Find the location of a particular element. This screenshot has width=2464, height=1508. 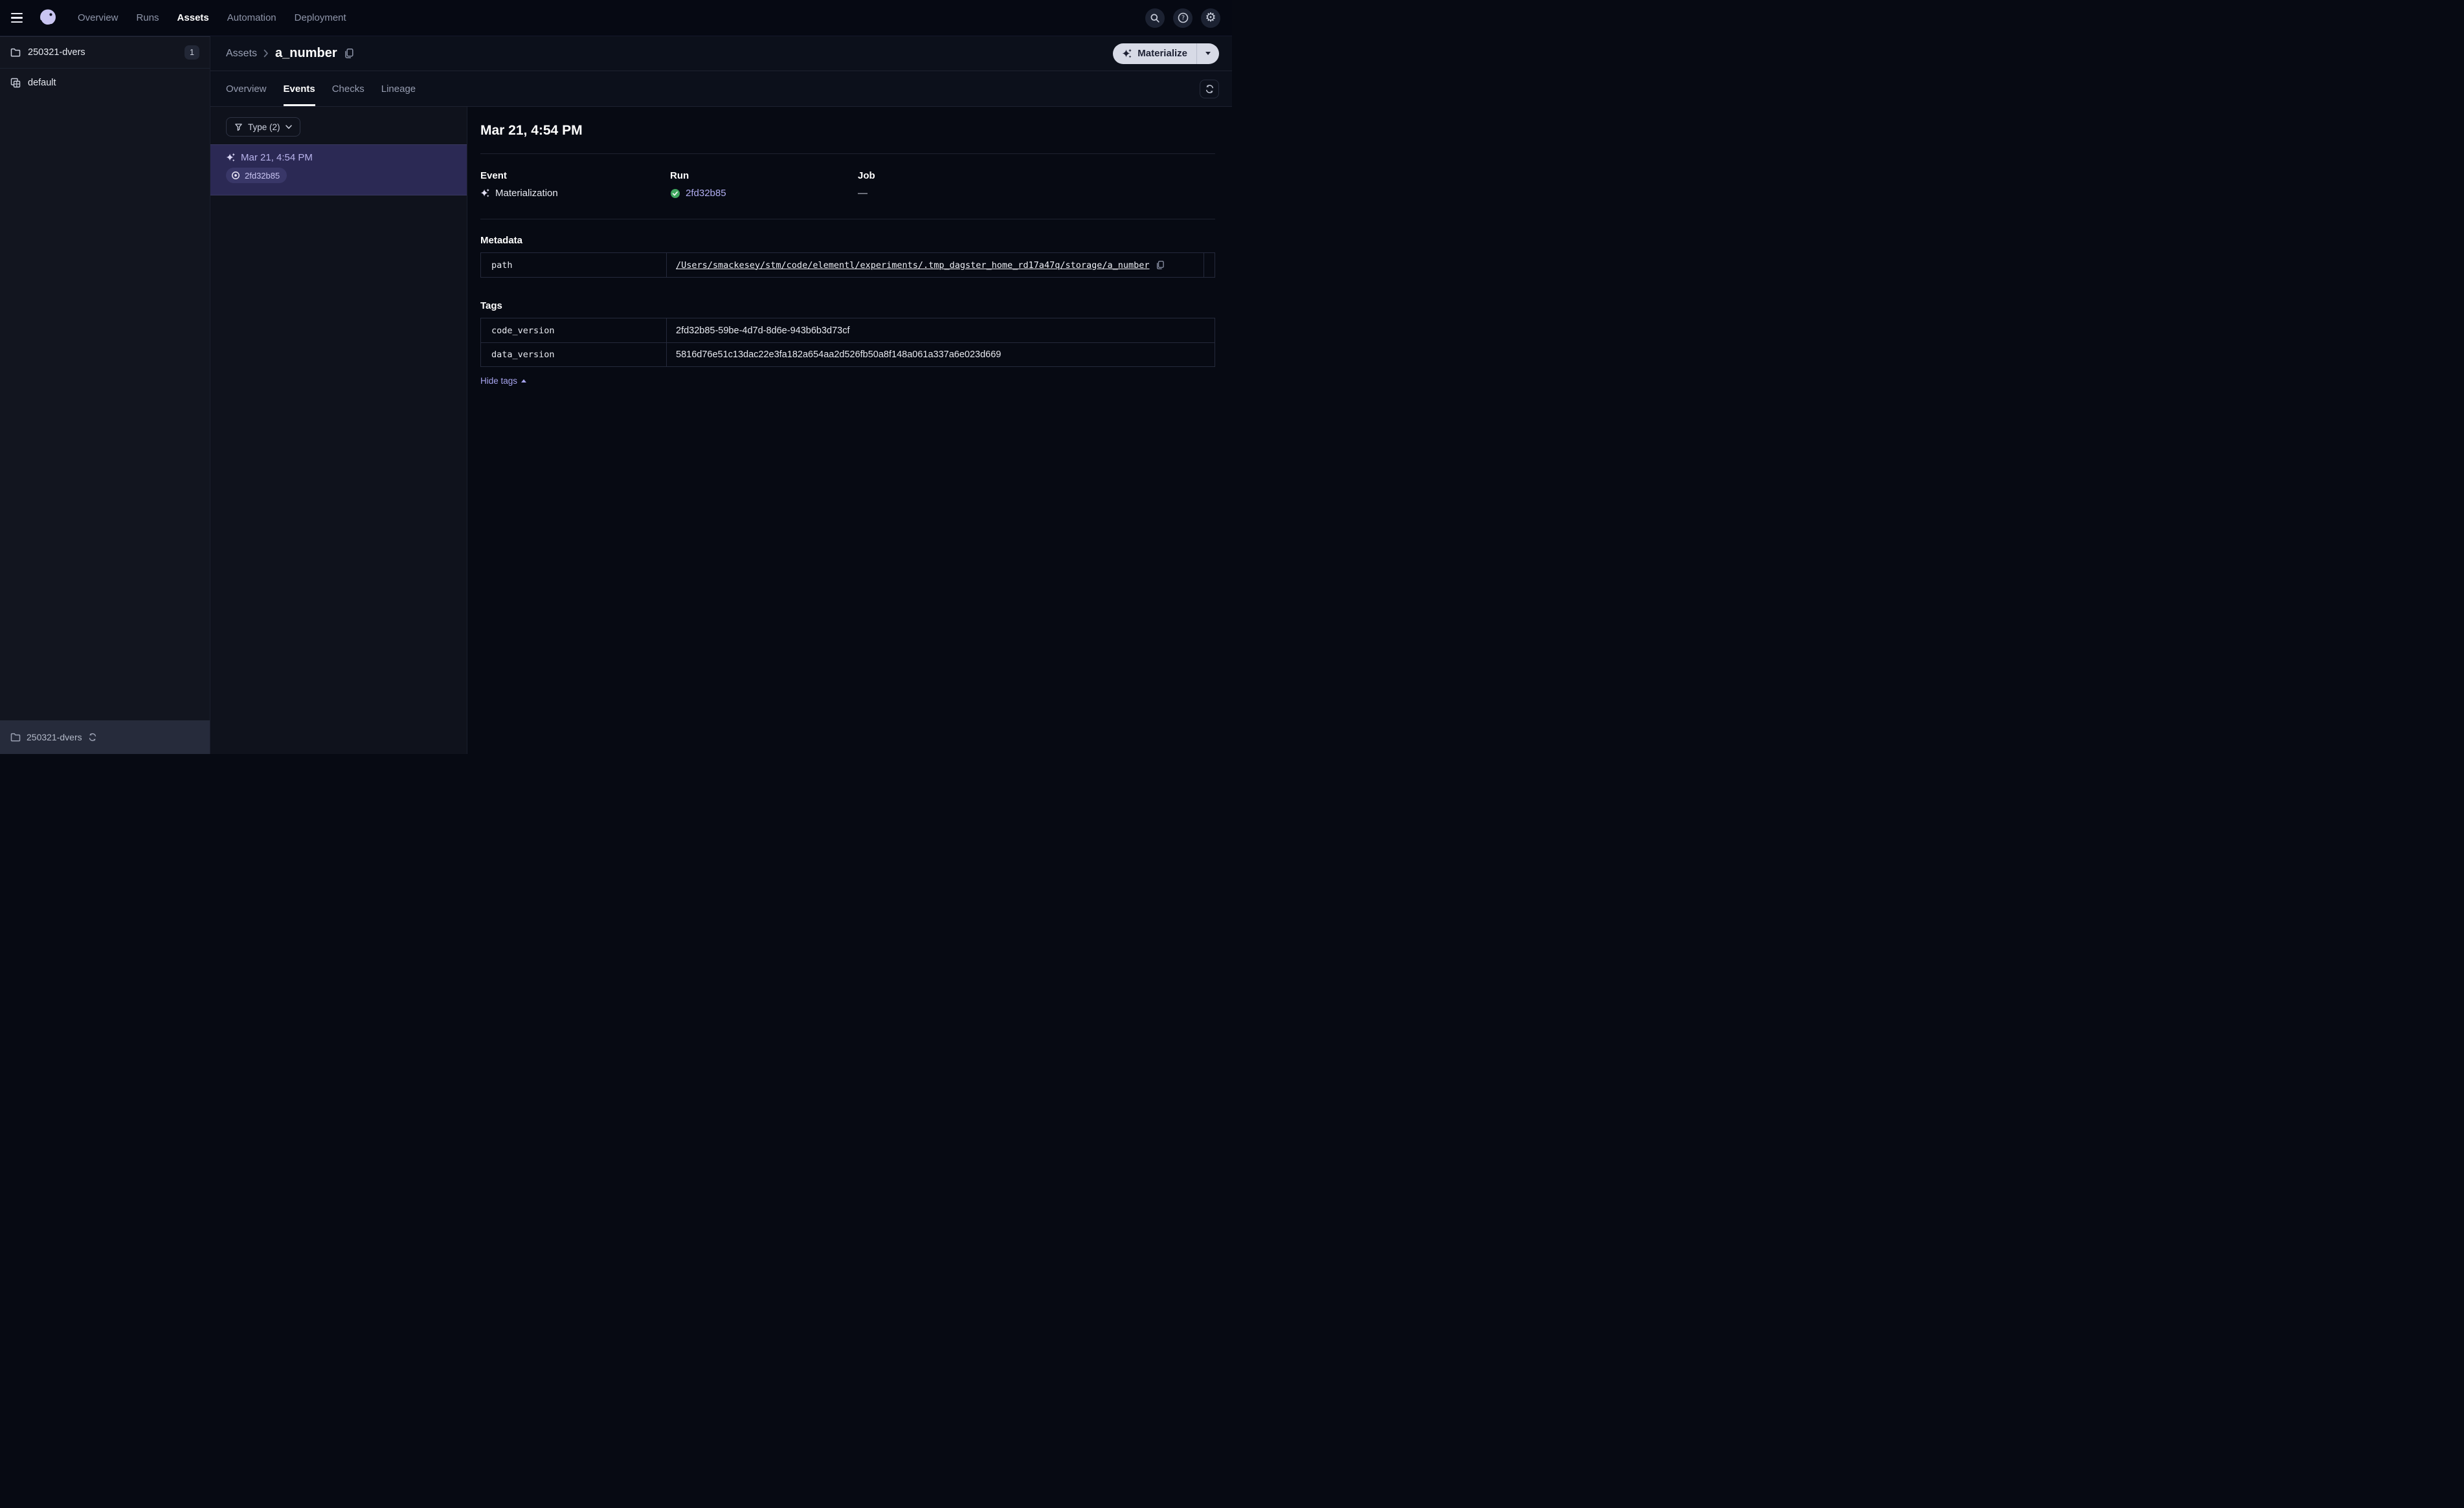

tags-heading: Tags is located at coordinates (491, 305).